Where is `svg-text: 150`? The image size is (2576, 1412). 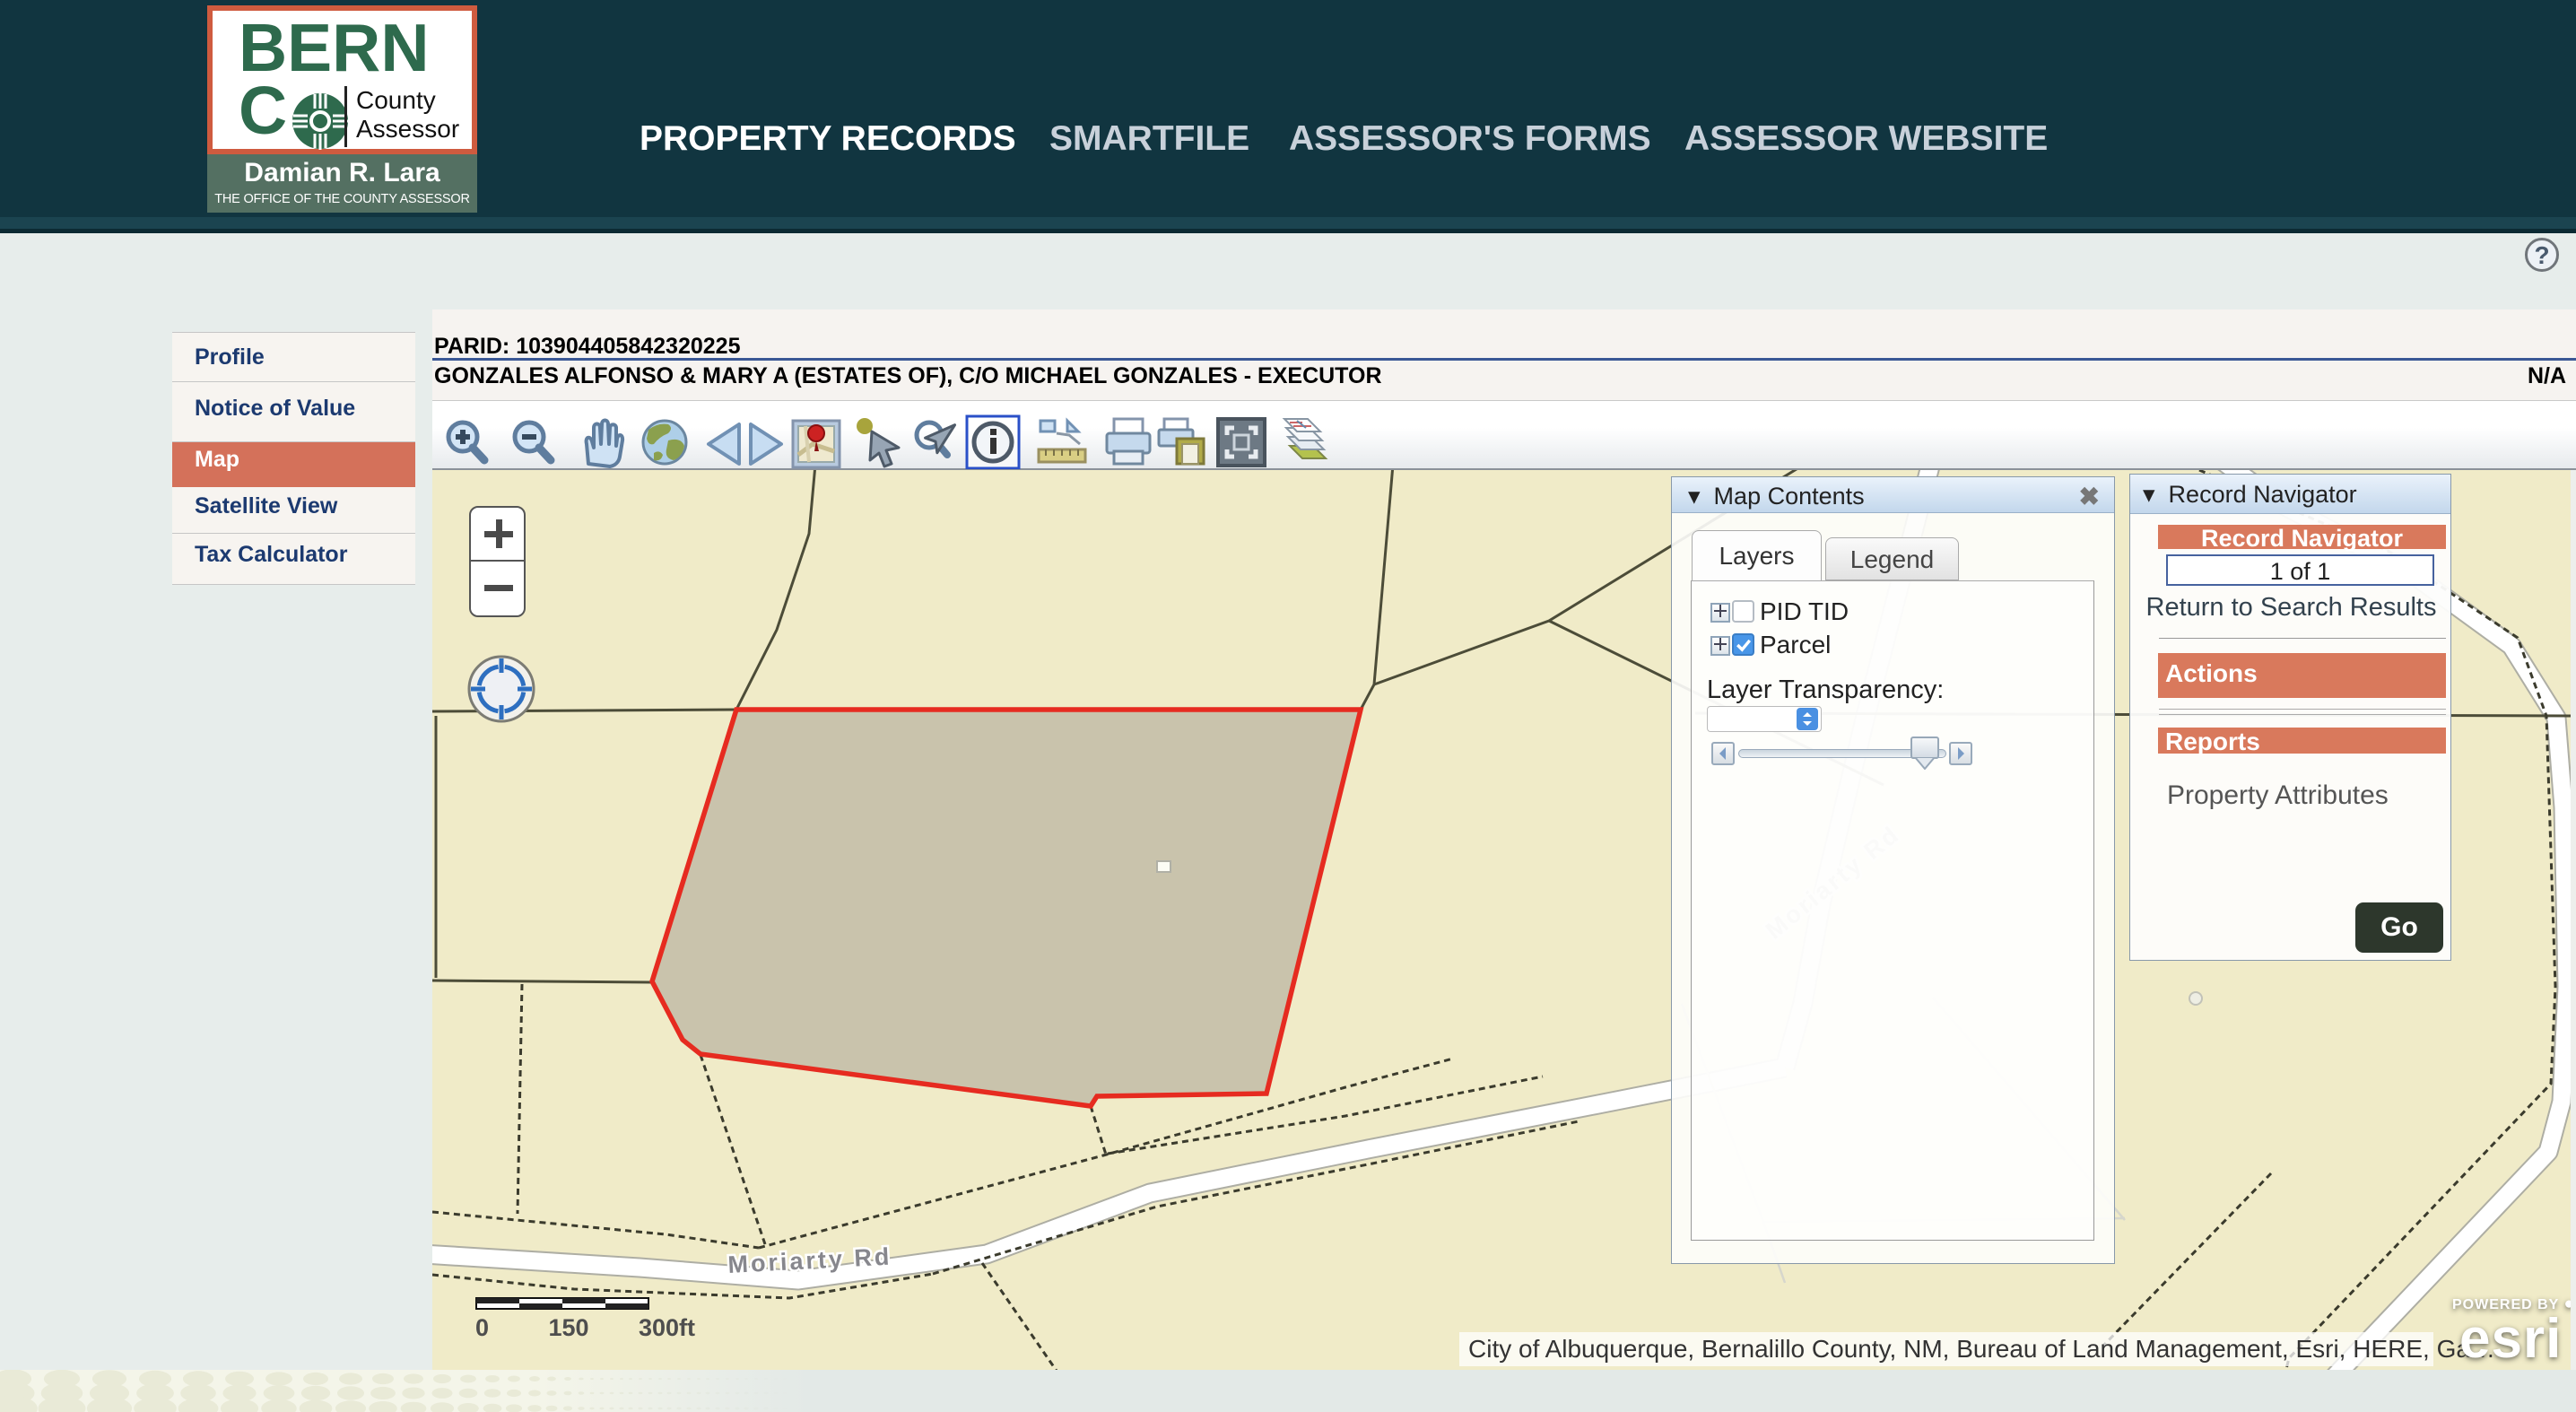 svg-text: 150 is located at coordinates (568, 1327).